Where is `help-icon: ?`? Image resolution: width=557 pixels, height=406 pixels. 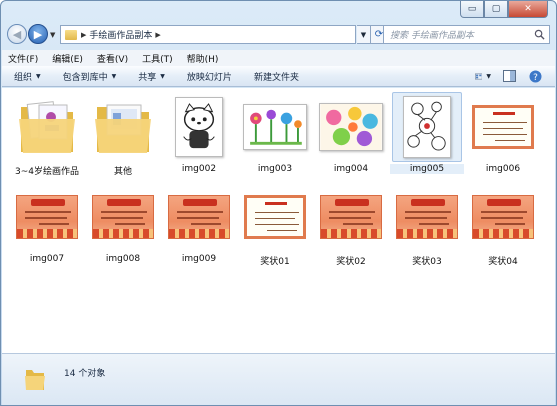
help-icon: ? is located at coordinates (535, 76).